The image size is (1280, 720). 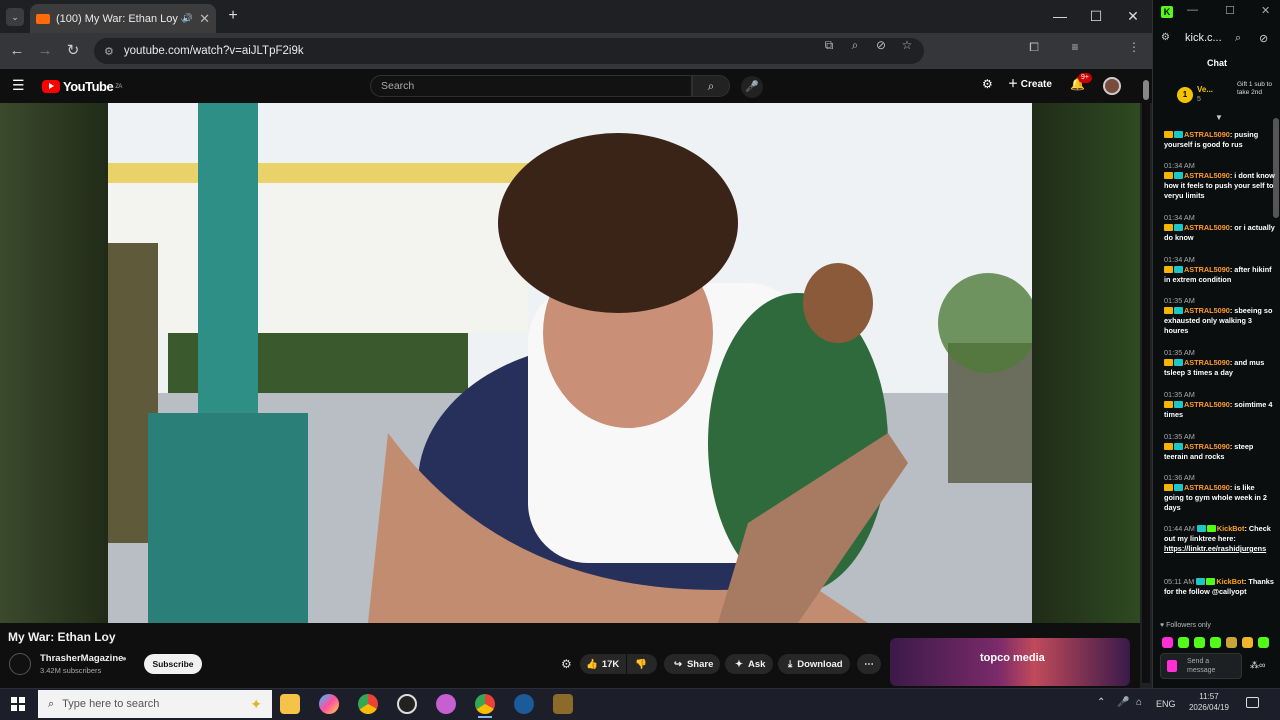 I want to click on scrollbar-thumb, so click(x=1146, y=90).